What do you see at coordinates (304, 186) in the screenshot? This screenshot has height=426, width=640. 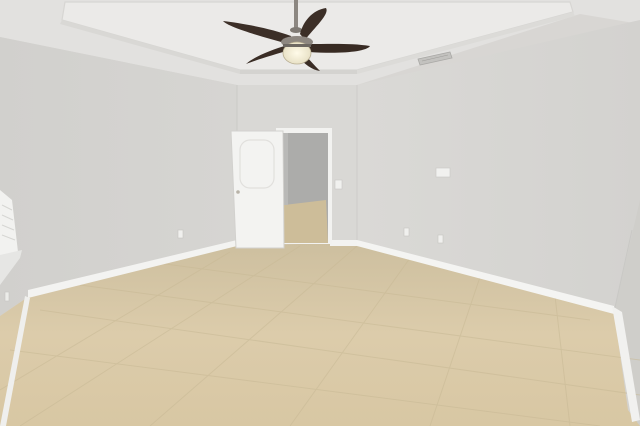 I see `doorway` at bounding box center [304, 186].